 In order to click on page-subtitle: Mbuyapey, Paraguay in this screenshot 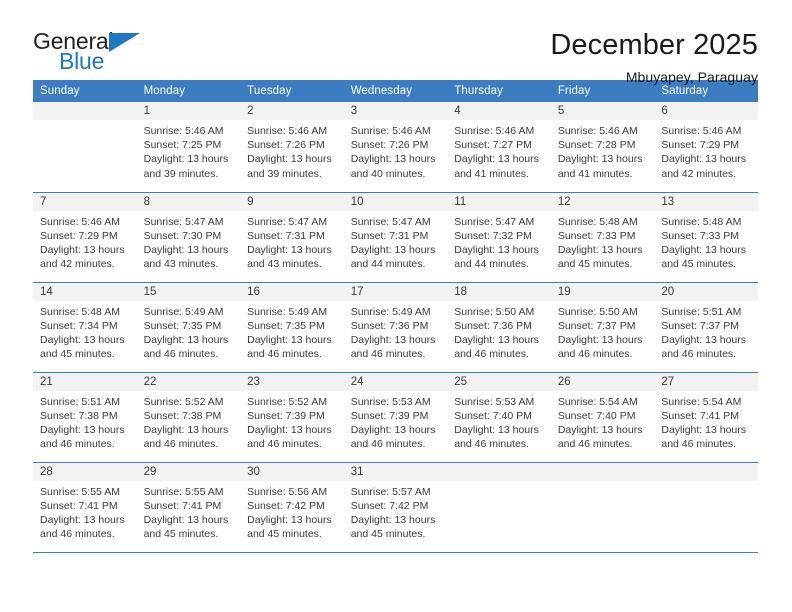, I will do `click(691, 77)`.